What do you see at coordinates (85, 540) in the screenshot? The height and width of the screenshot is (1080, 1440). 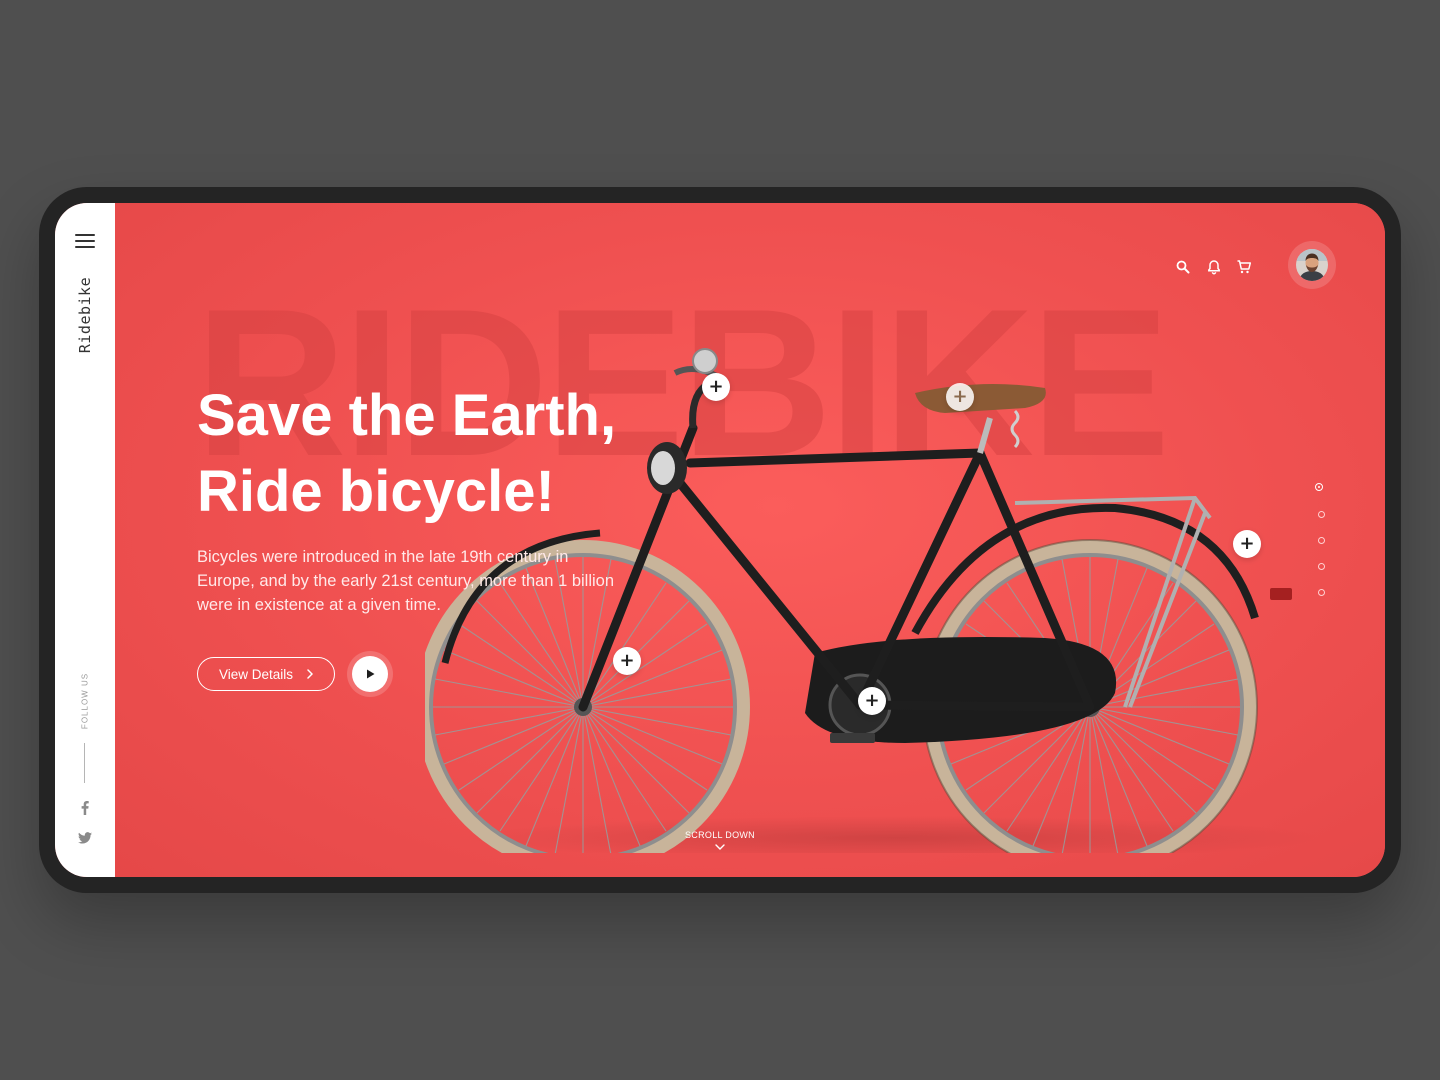 I see `sidebar: Ridebike FOLLOW US` at bounding box center [85, 540].